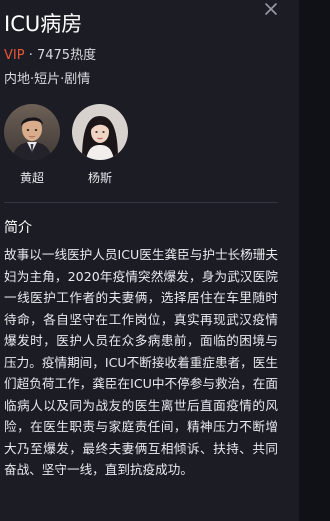 The width and height of the screenshot is (330, 521). Describe the element at coordinates (66, 55) in the screenshot. I see `popularity-count: 7475热度` at that location.